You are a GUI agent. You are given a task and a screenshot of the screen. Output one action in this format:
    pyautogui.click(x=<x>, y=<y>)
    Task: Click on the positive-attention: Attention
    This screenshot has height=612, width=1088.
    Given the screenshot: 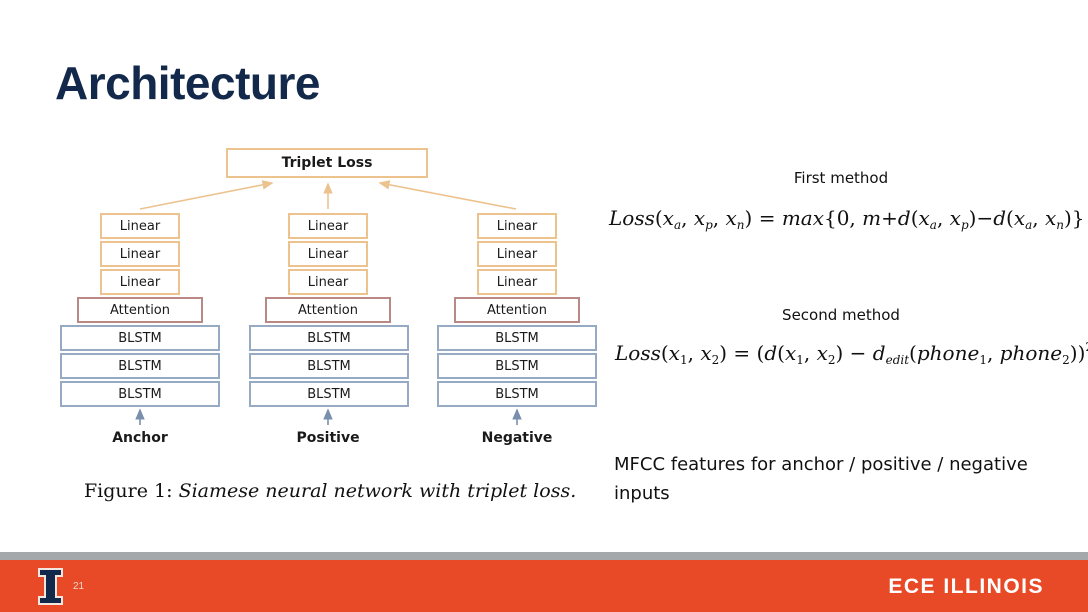 What is the action you would take?
    pyautogui.click(x=328, y=310)
    